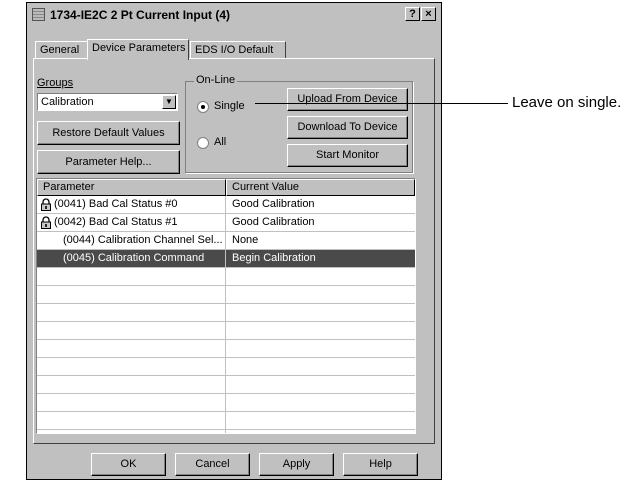 The image size is (644, 483). What do you see at coordinates (234, 14) in the screenshot?
I see `title-bar: 1734-IE2C 2 Pt Current Input (4) ? ×` at bounding box center [234, 14].